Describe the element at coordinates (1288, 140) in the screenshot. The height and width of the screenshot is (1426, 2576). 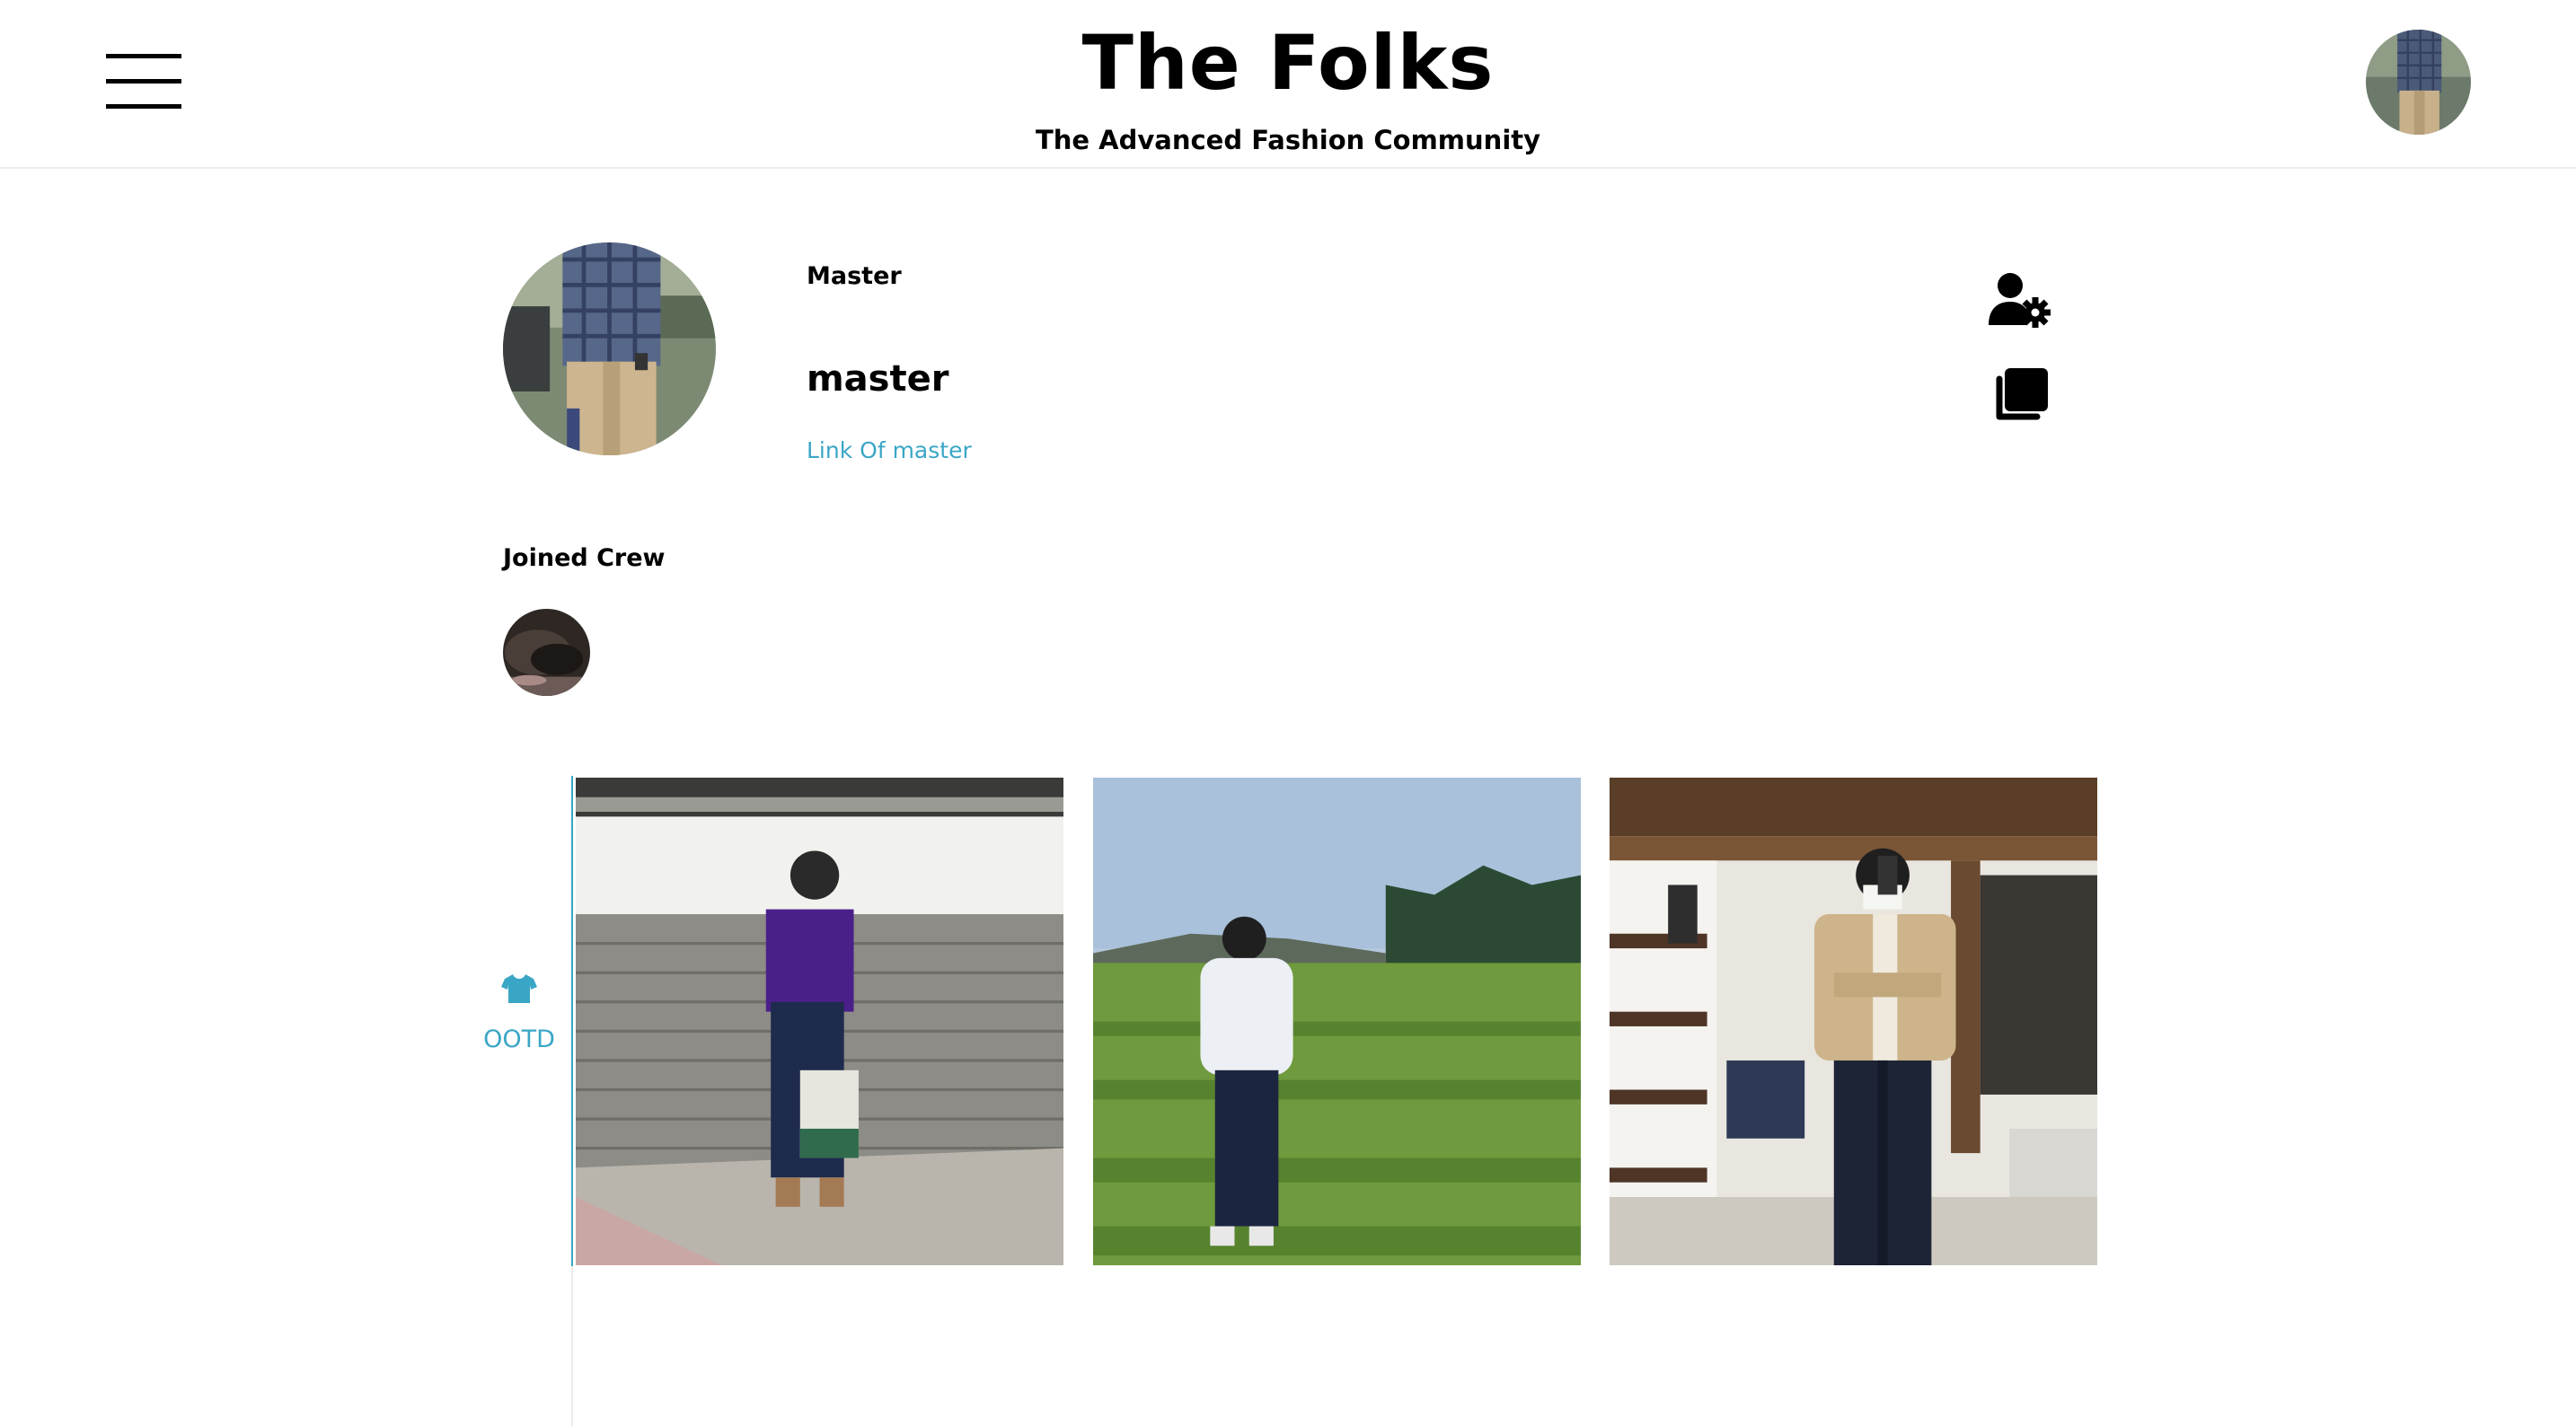
I see `site-subtitle: The Advanced Fashion Community` at that location.